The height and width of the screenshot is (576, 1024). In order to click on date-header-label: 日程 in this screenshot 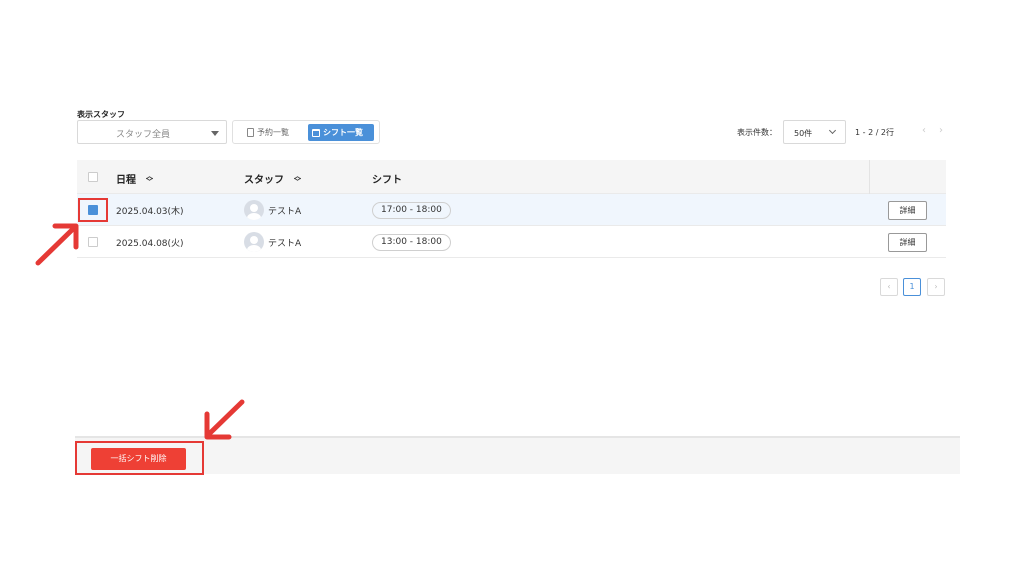, I will do `click(126, 180)`.